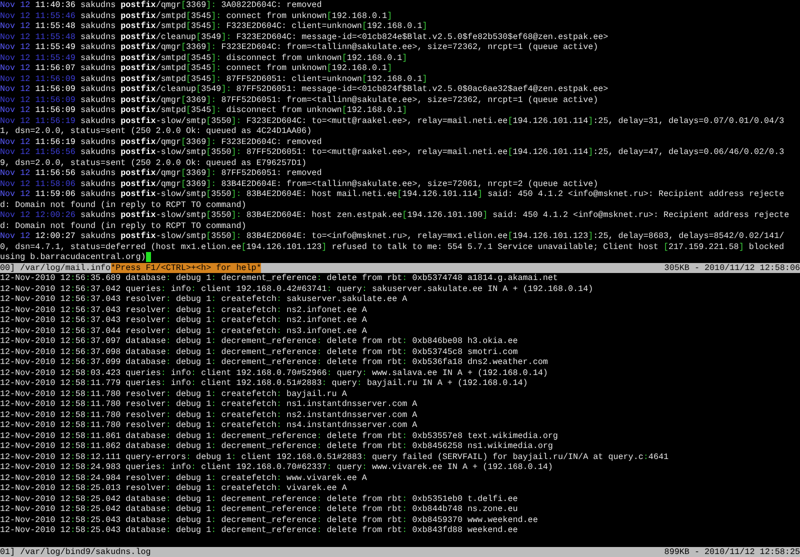 The height and width of the screenshot is (557, 800). I want to click on log-line: Nov 12 11:40:36 sakudns postfix/qmgr[3369]: 3A0822D604C: removed, so click(161, 5).